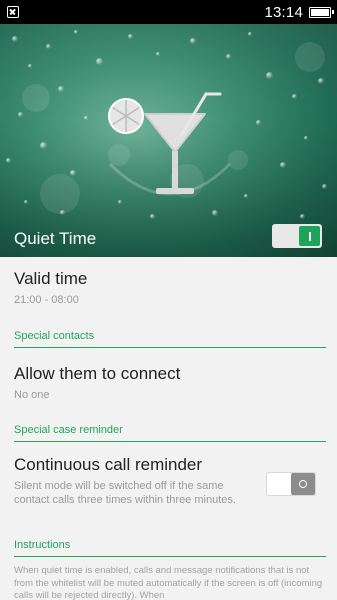 The image size is (337, 600). I want to click on allow-connect-item: Allow them to connect No one, so click(168, 383).